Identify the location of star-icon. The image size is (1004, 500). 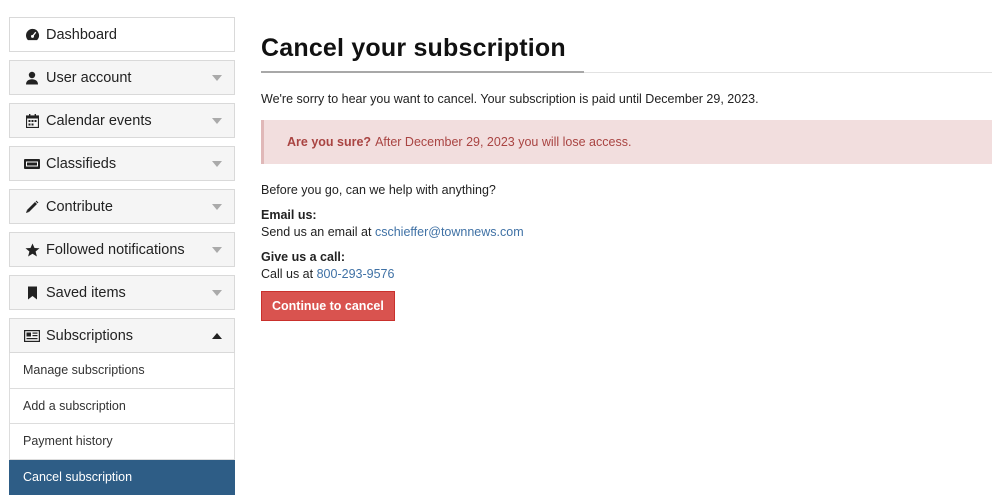
(32, 250).